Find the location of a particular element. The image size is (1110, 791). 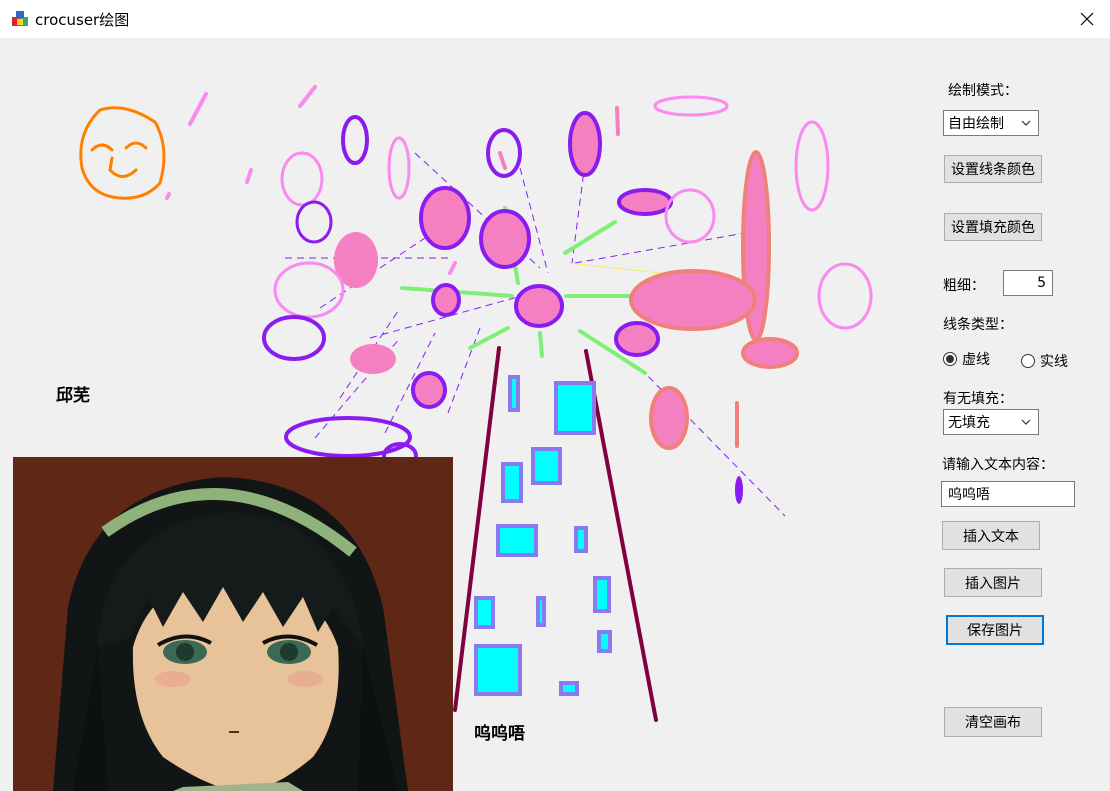

rectangles is located at coordinates (543, 535).